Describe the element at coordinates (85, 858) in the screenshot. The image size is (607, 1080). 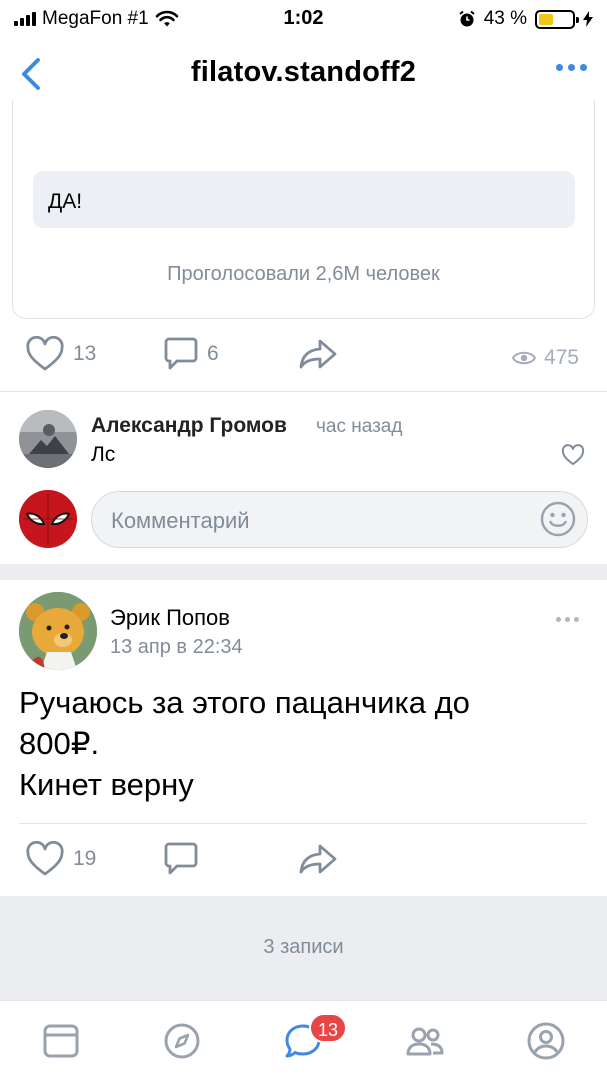
I see `like-count: 19` at that location.